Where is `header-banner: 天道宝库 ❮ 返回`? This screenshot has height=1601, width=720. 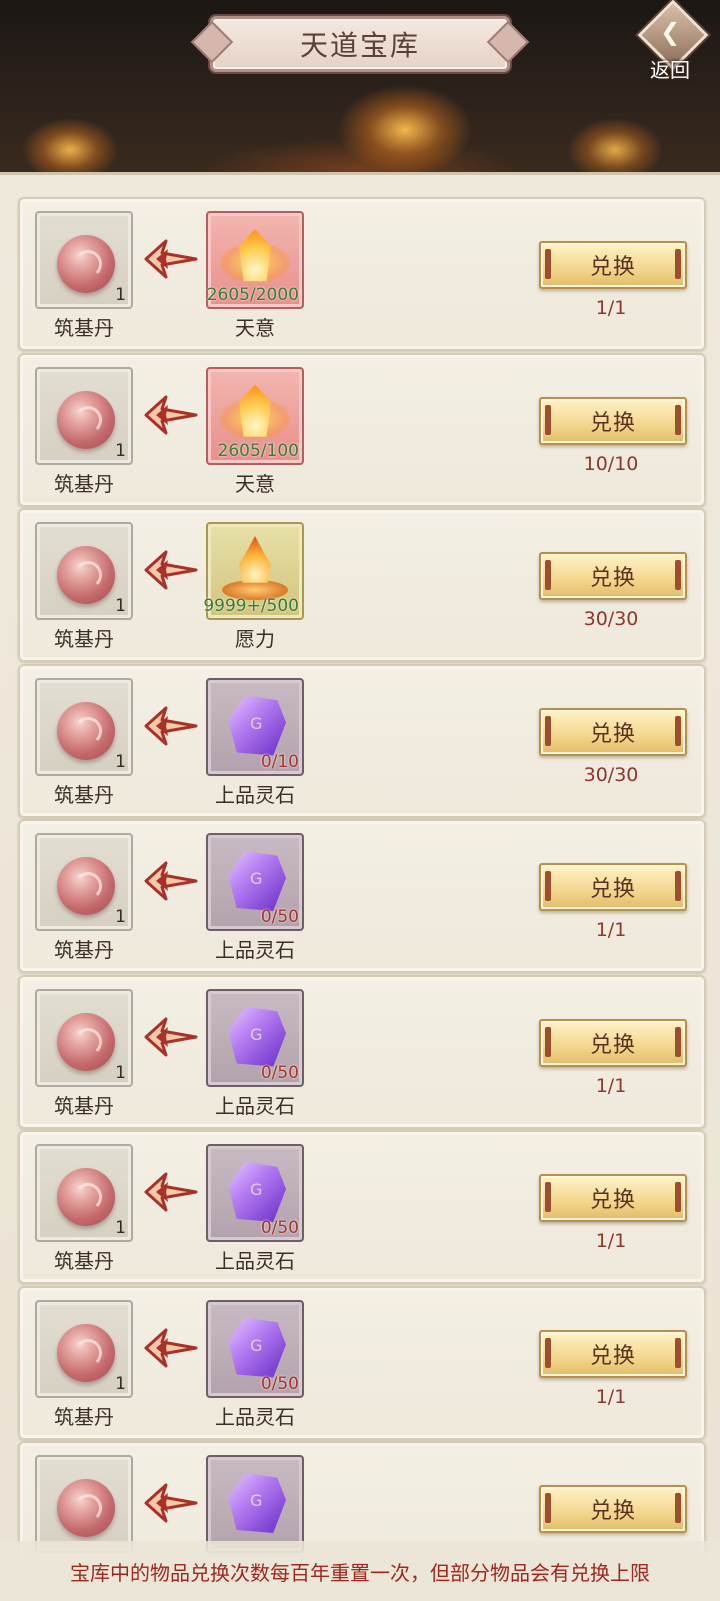 header-banner: 天道宝库 ❮ 返回 is located at coordinates (360, 88).